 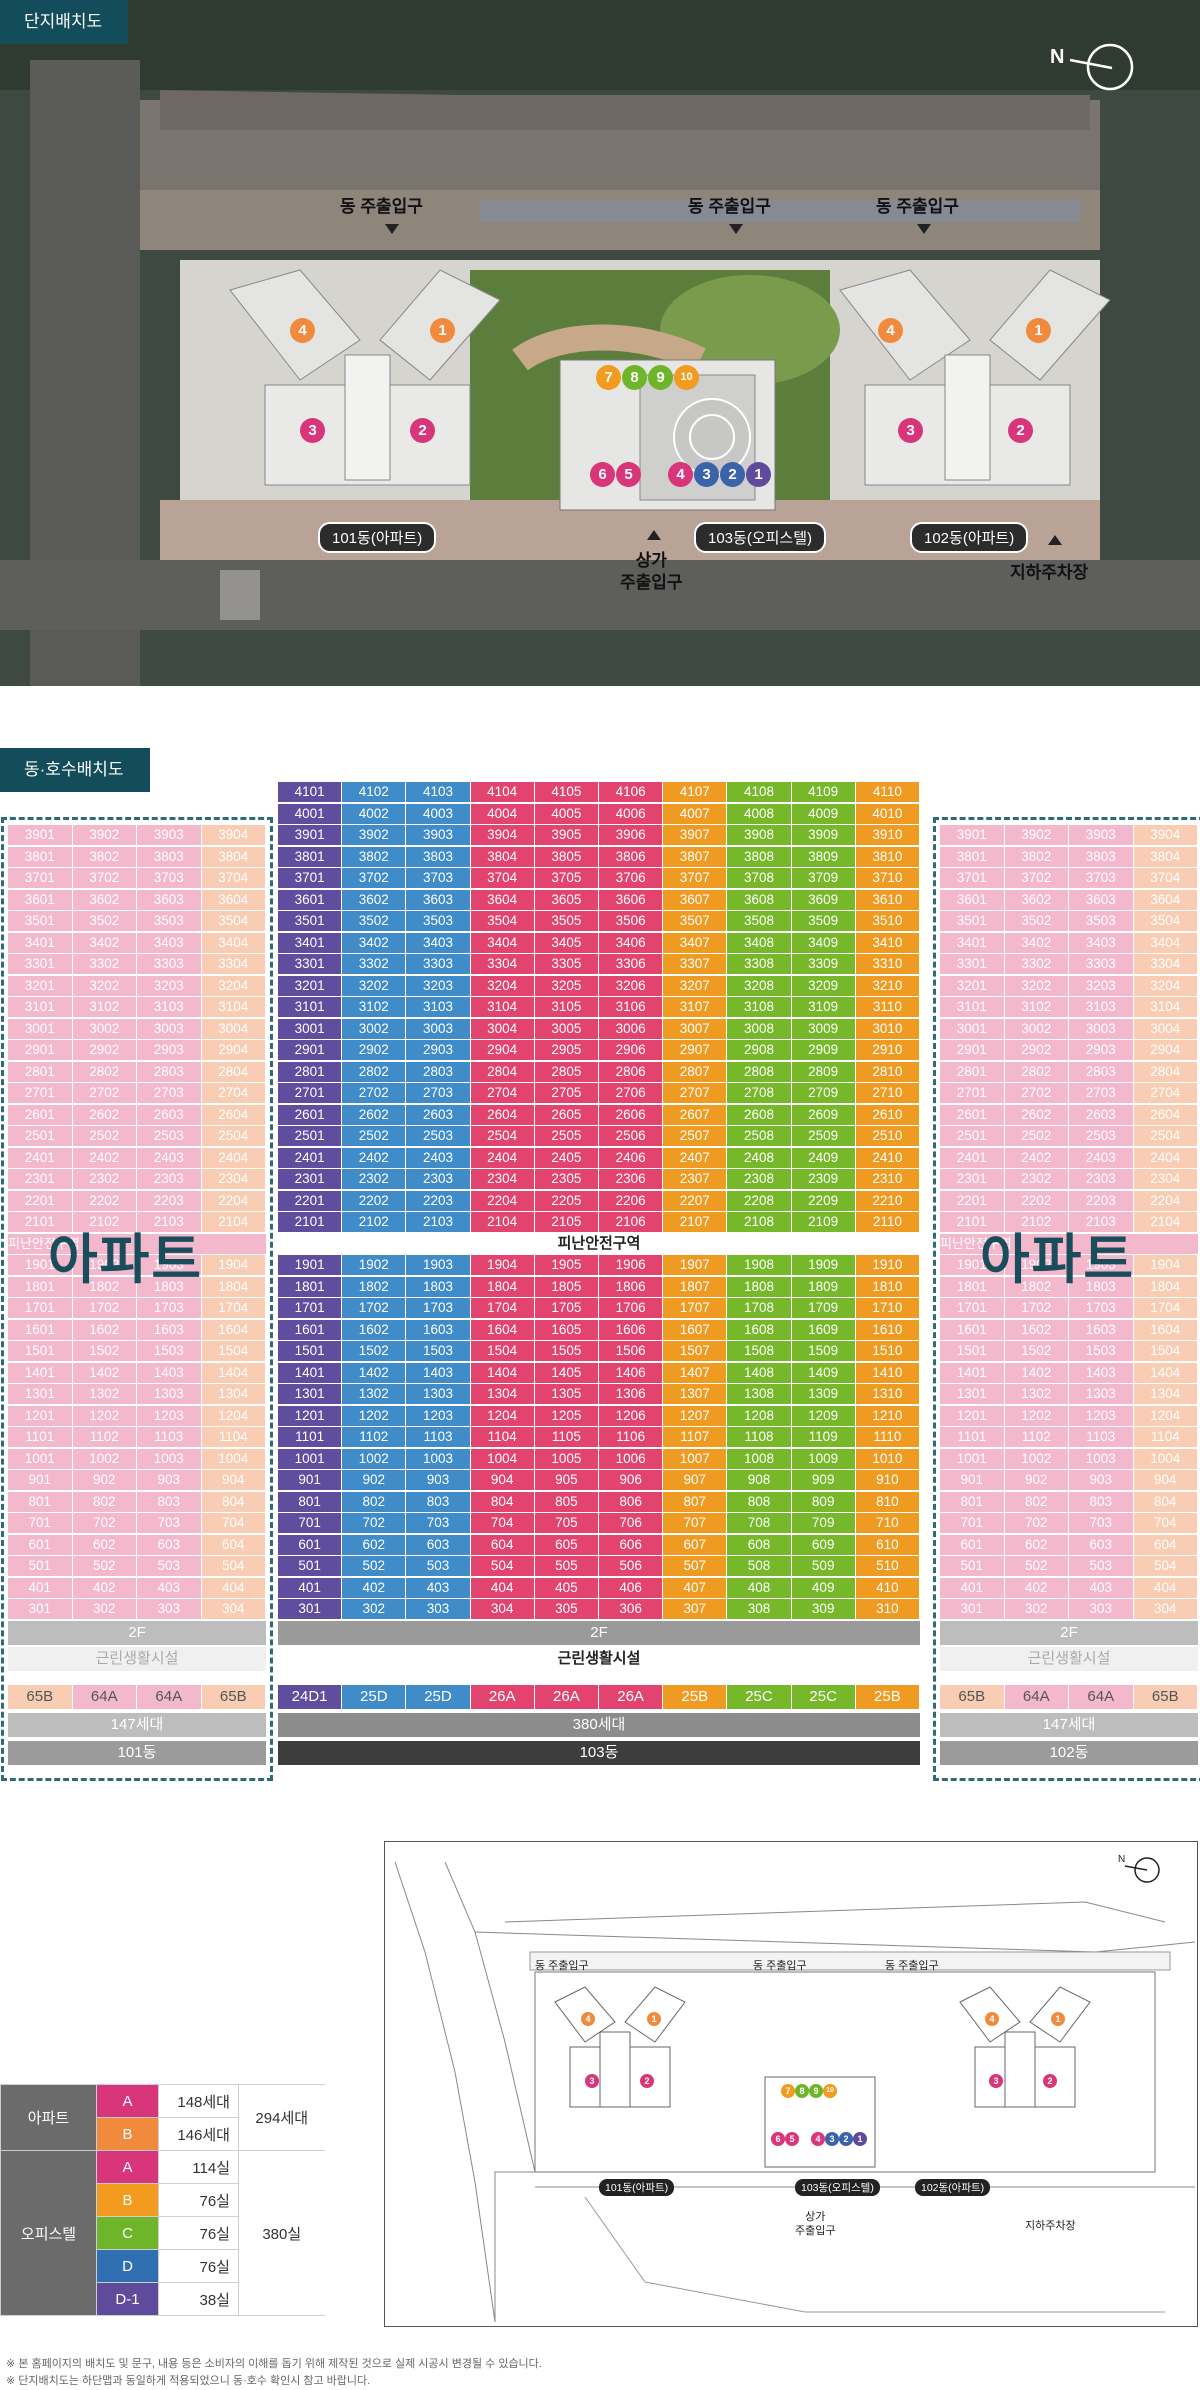 I want to click on unit-b102-3401: 3401, so click(x=972, y=942).